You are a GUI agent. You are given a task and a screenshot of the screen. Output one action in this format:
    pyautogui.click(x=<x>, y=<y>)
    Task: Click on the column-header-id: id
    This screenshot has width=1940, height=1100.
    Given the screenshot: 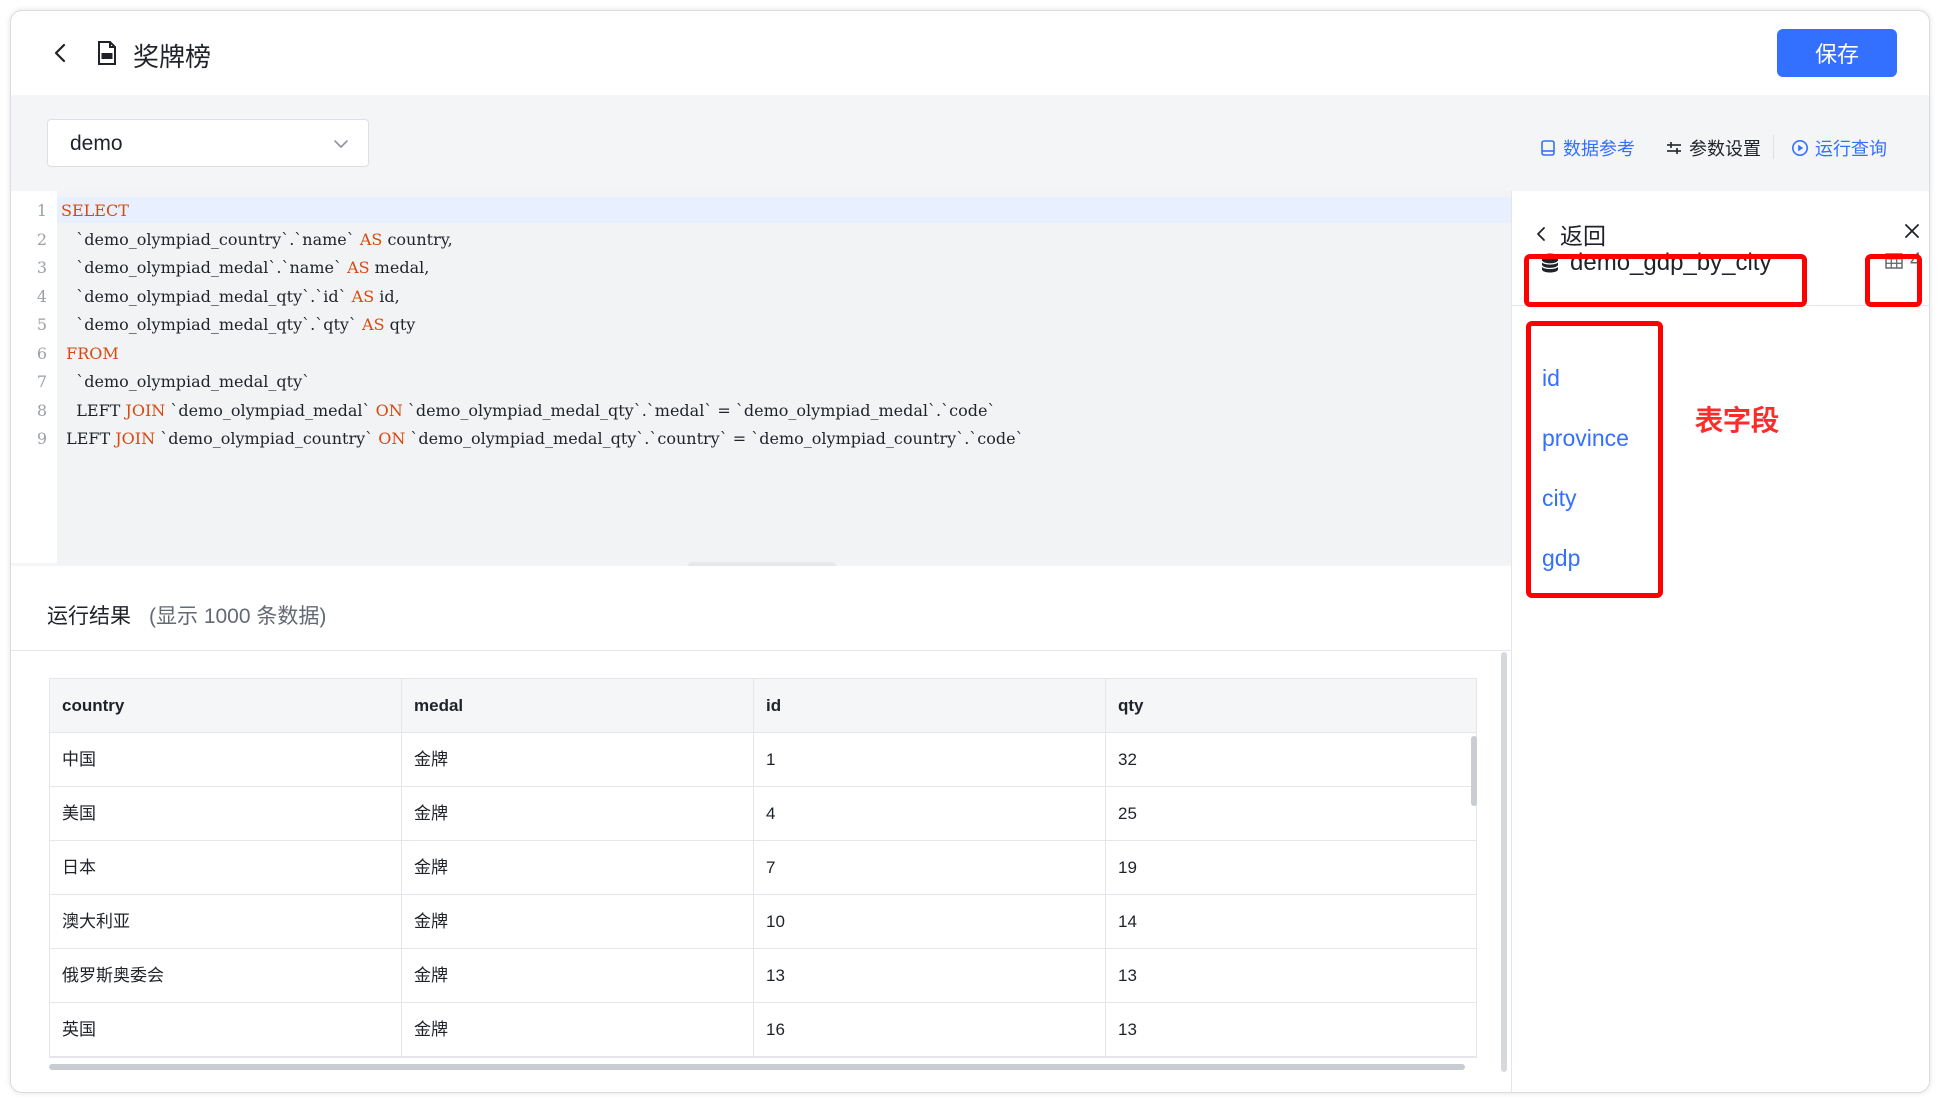 What is the action you would take?
    pyautogui.click(x=930, y=706)
    